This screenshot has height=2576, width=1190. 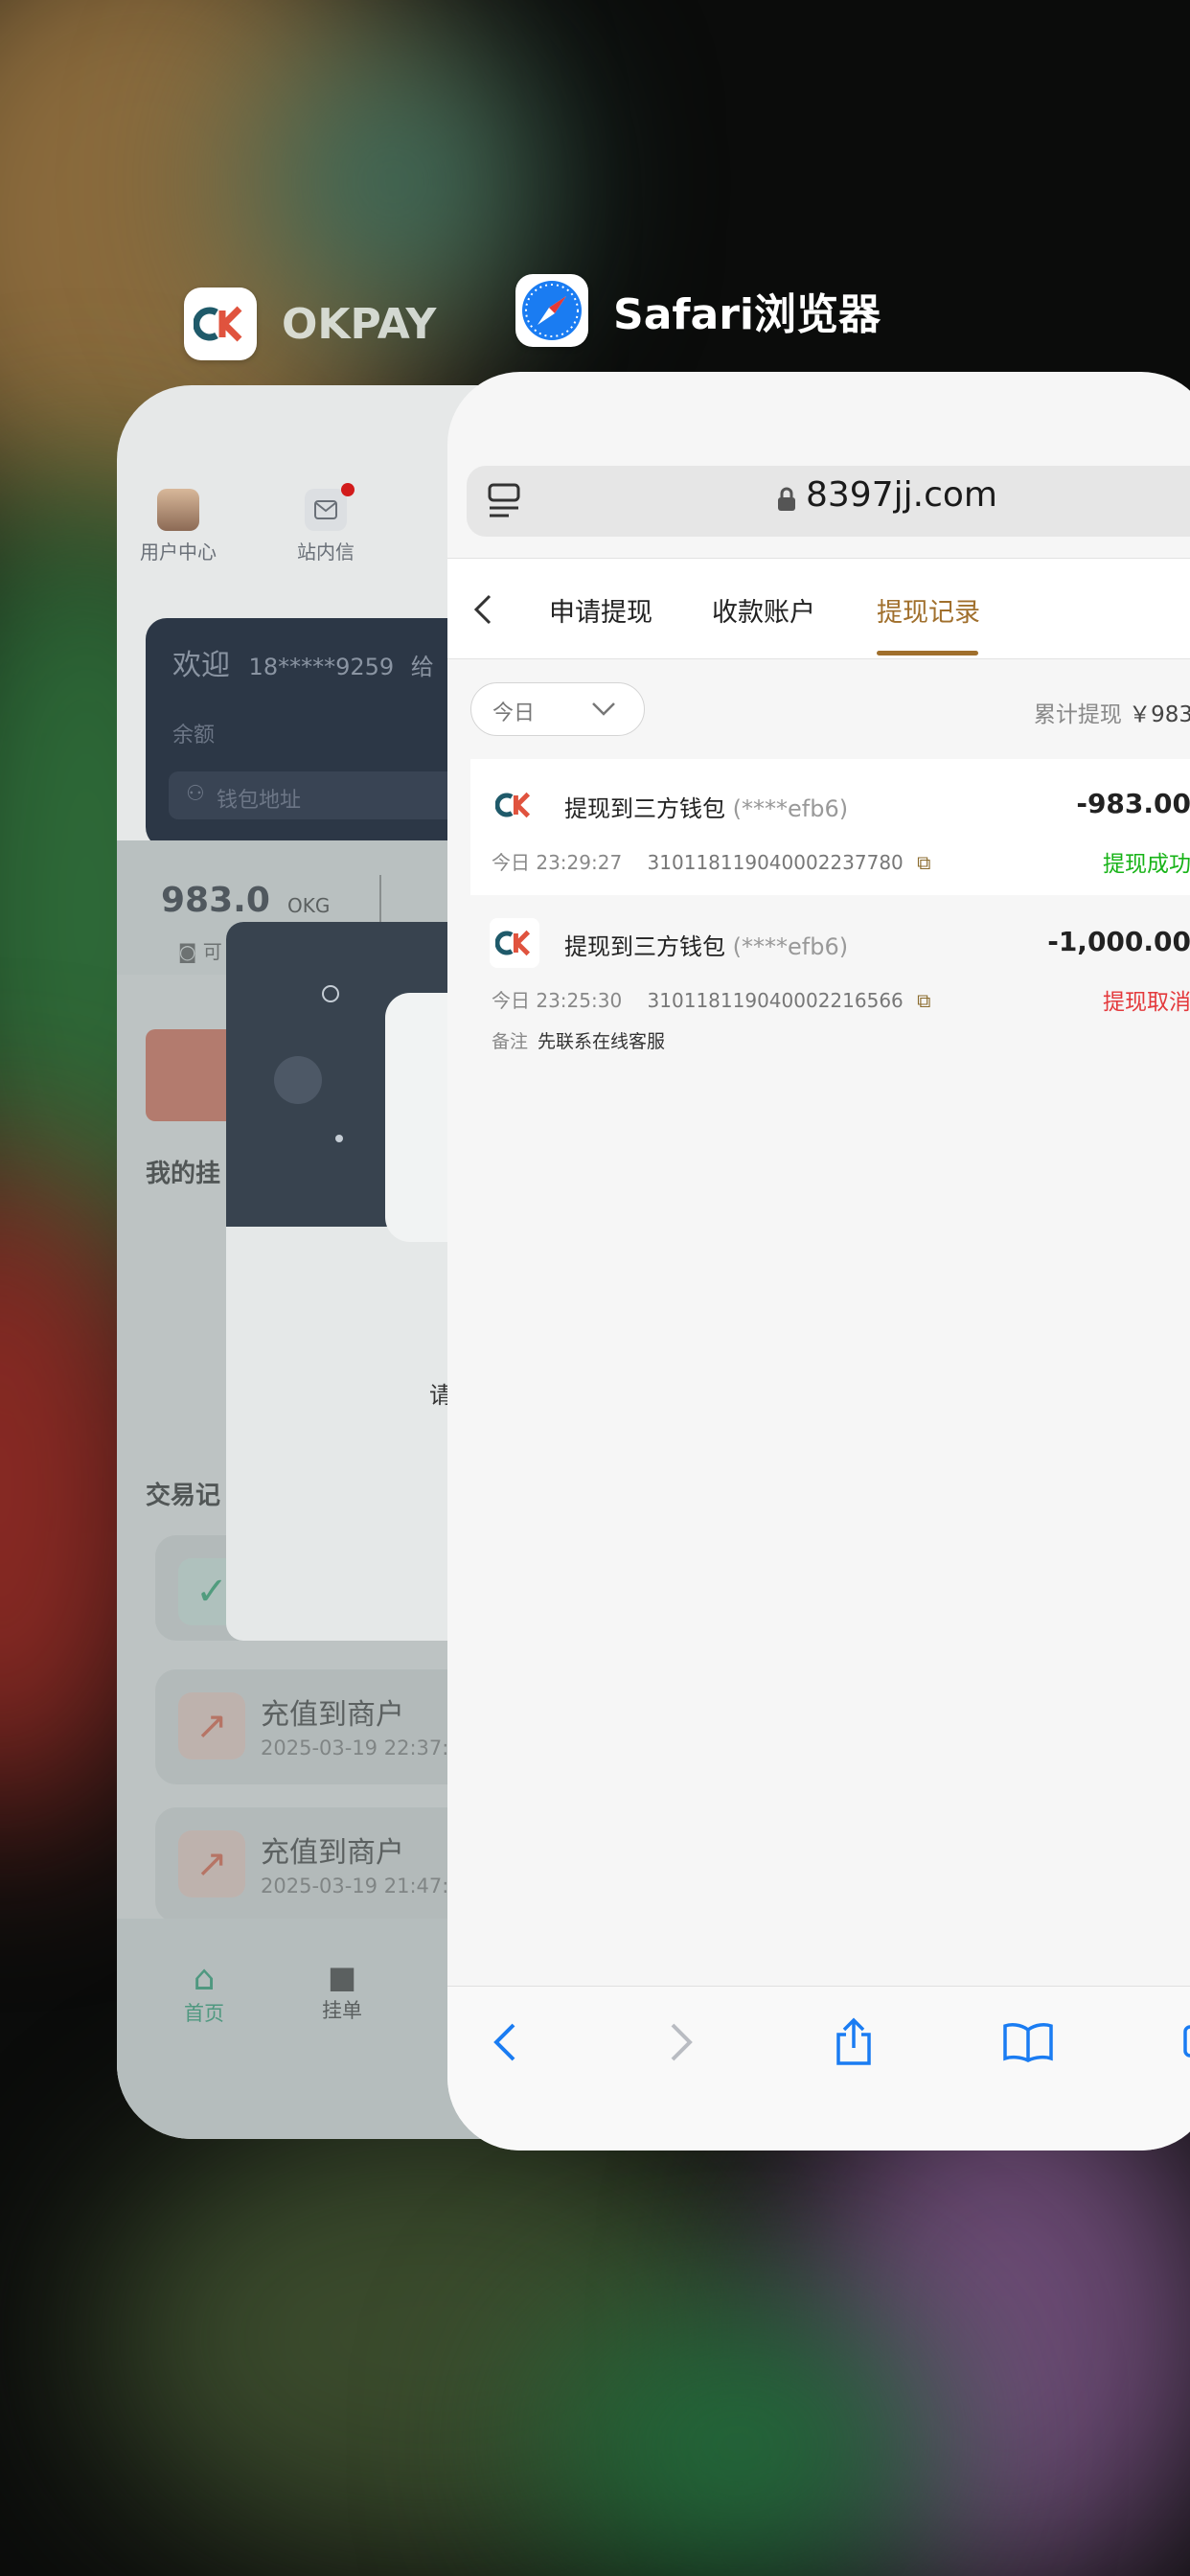 I want to click on order-id: 31011811904000221656​6, so click(x=776, y=1000).